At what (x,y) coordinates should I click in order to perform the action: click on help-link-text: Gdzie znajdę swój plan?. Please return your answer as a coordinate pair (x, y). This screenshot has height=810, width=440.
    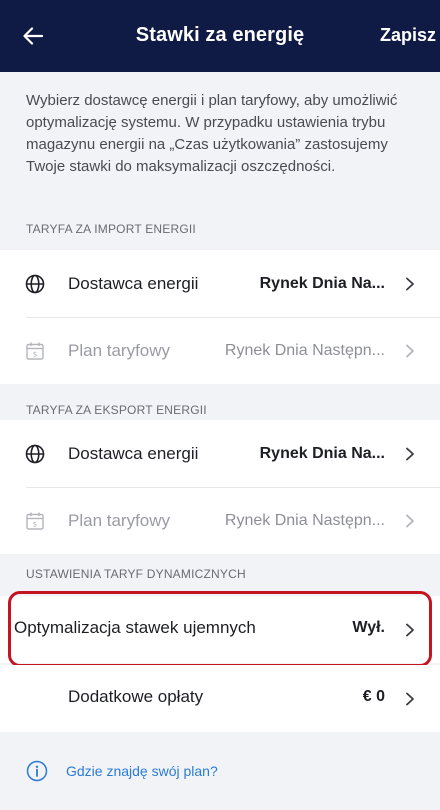
    Looking at the image, I should click on (142, 771).